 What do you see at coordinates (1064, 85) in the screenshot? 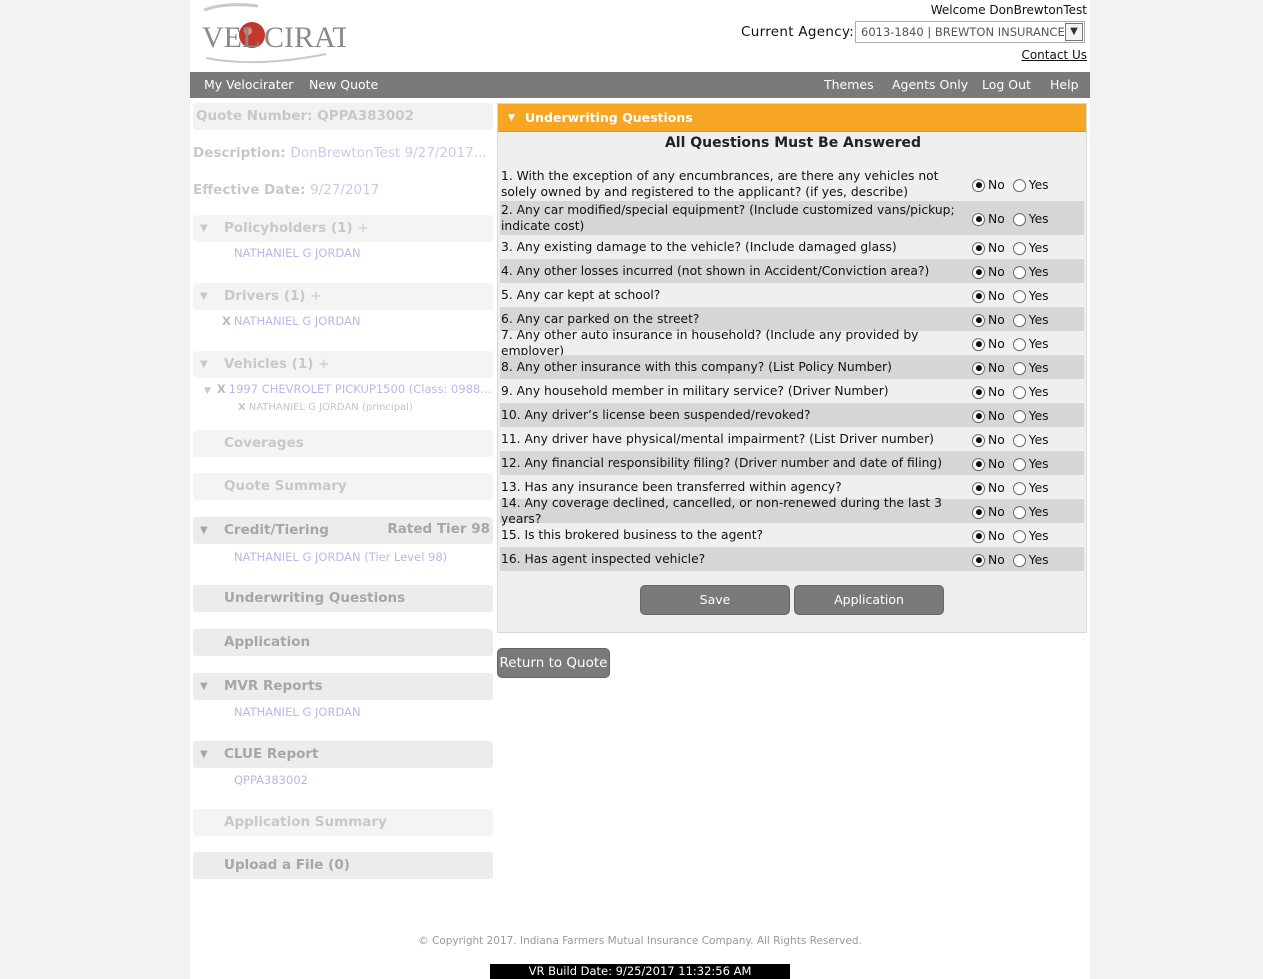
I see `nav-help: Help` at bounding box center [1064, 85].